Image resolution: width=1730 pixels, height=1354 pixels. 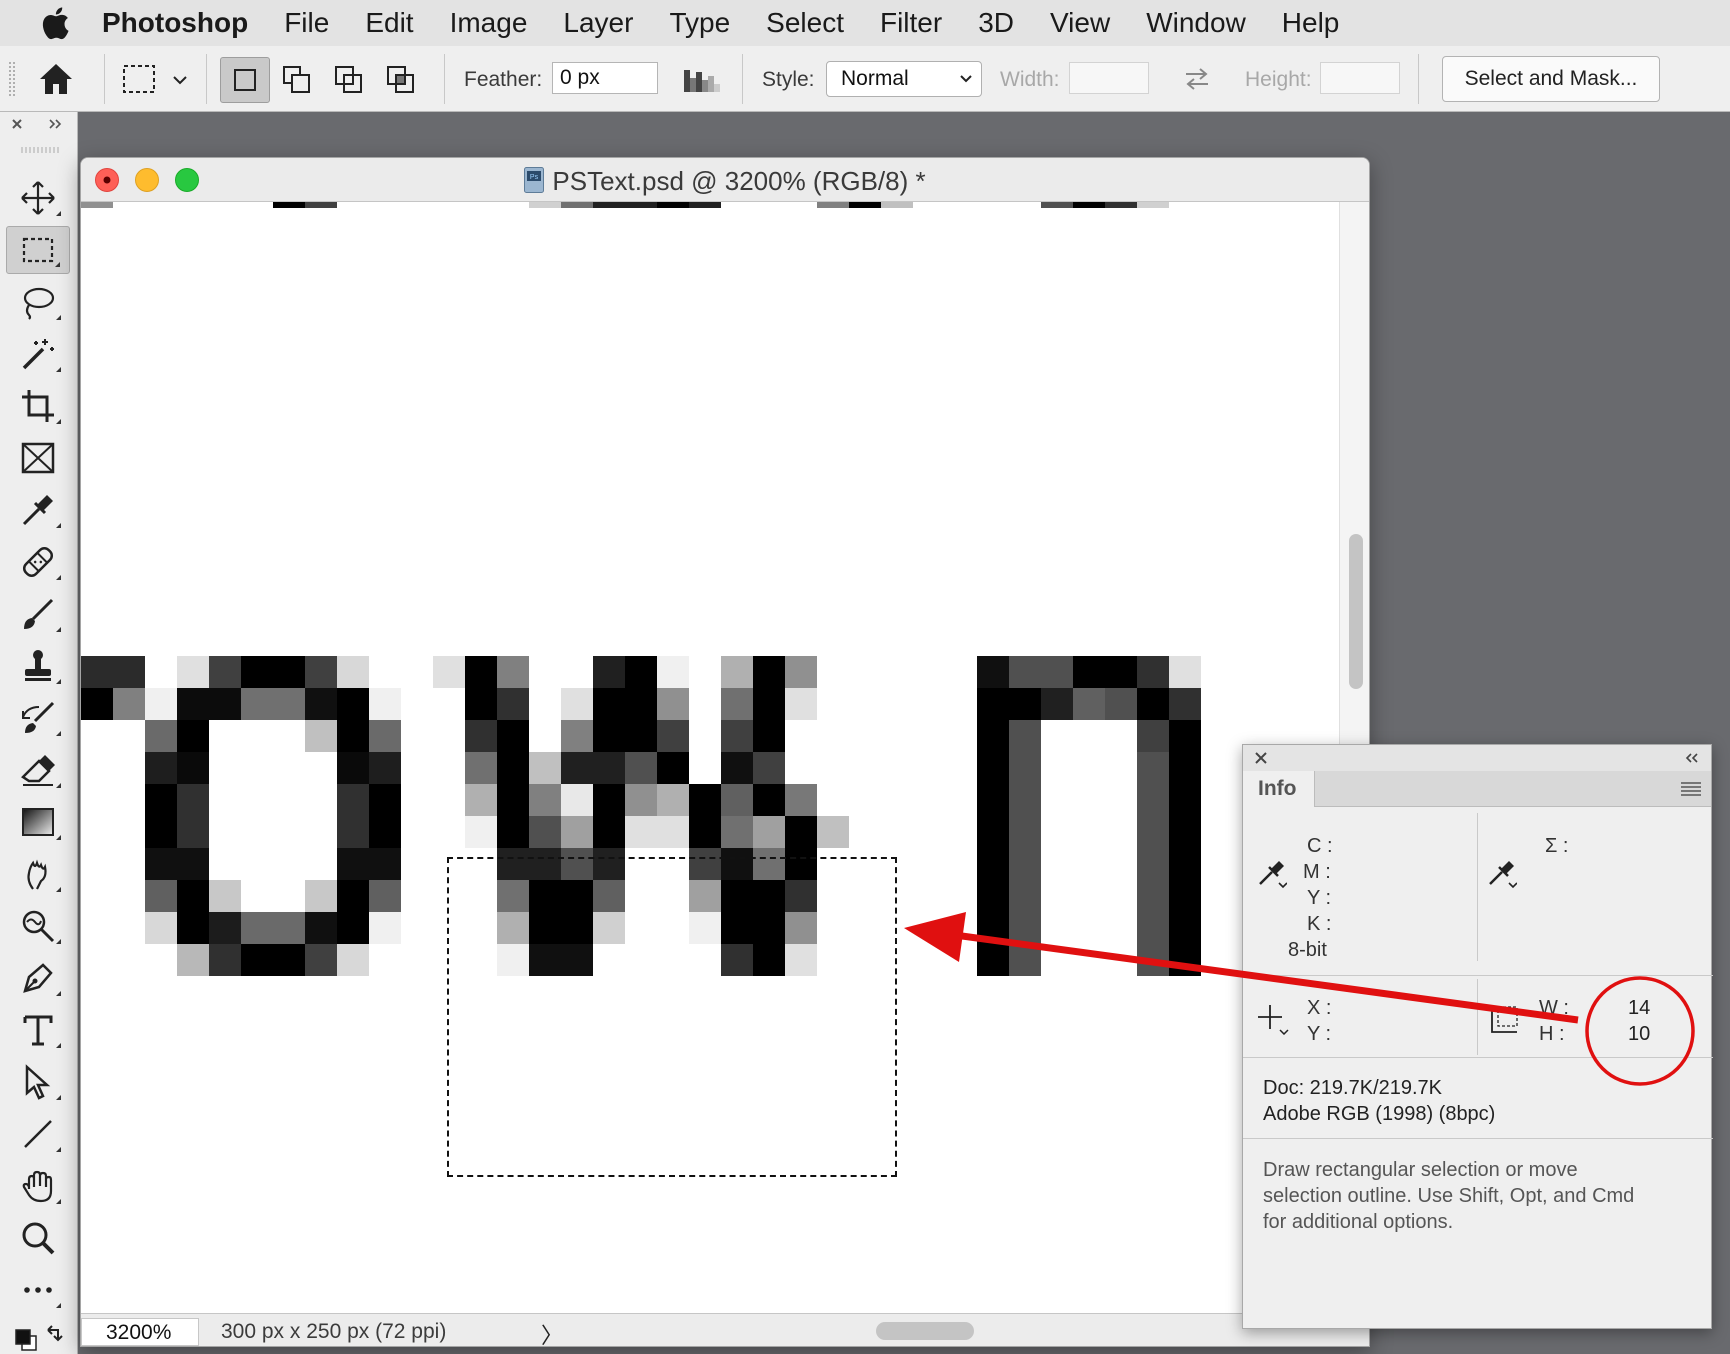 What do you see at coordinates (38, 1030) in the screenshot?
I see `type-tool` at bounding box center [38, 1030].